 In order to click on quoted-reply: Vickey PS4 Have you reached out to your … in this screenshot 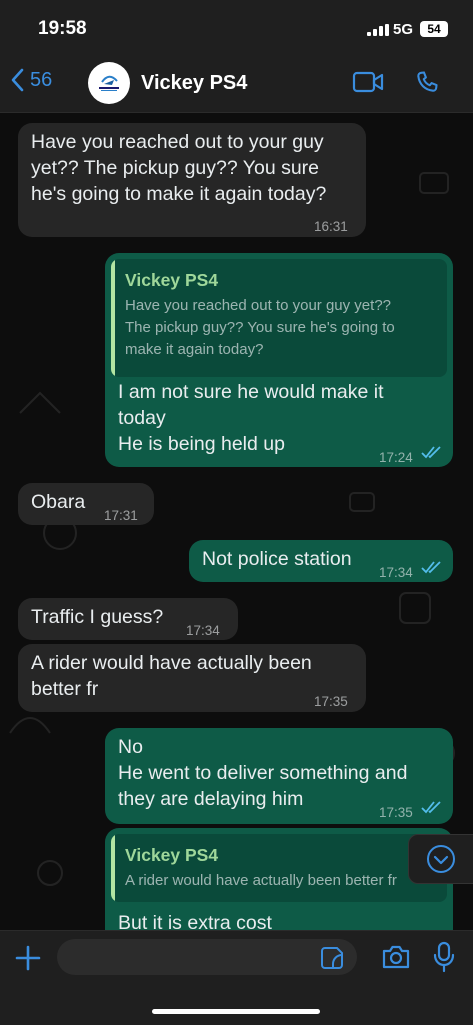, I will do `click(279, 318)`.